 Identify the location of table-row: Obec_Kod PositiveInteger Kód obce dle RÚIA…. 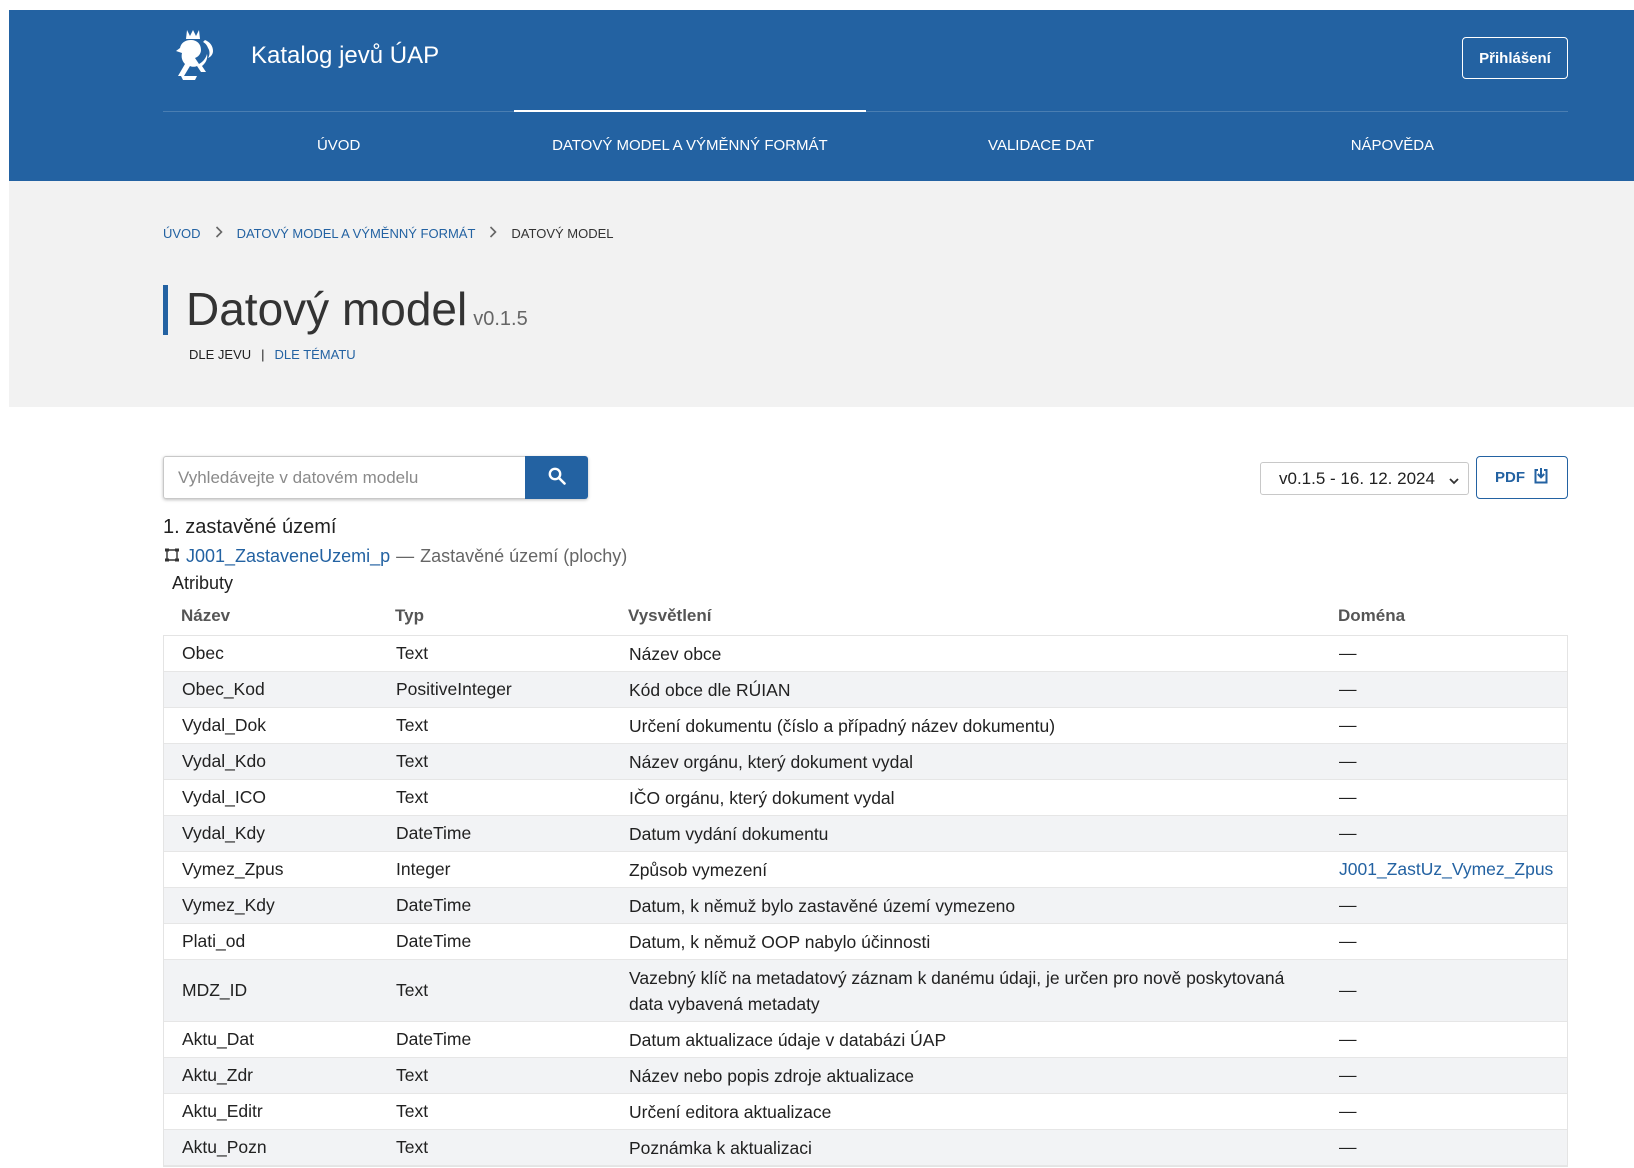
(865, 690).